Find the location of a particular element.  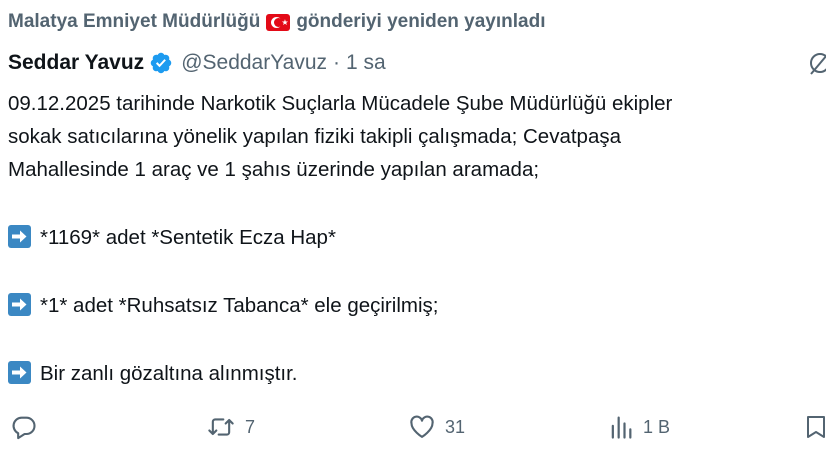

reply-icon is located at coordinates (24, 428).